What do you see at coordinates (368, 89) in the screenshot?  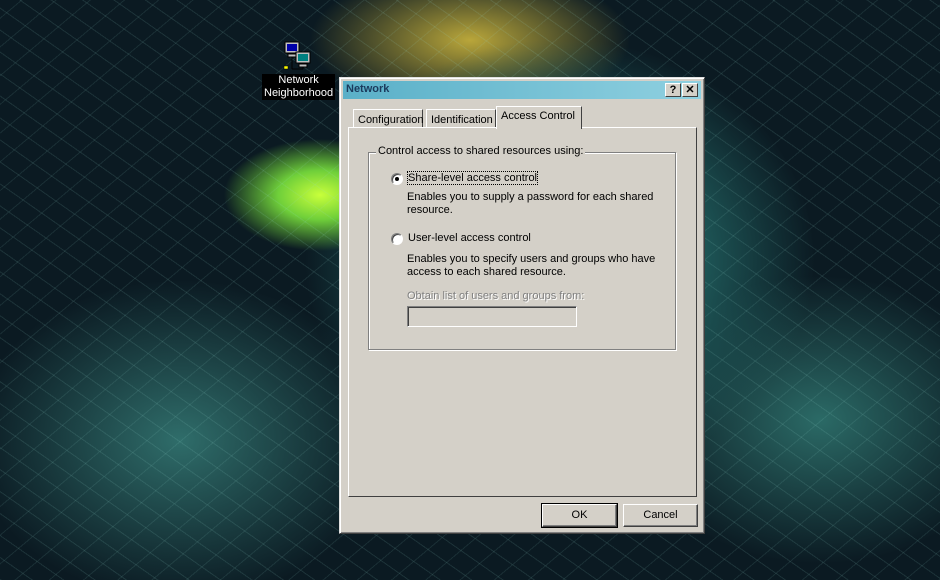 I see `dialog-title: Network` at bounding box center [368, 89].